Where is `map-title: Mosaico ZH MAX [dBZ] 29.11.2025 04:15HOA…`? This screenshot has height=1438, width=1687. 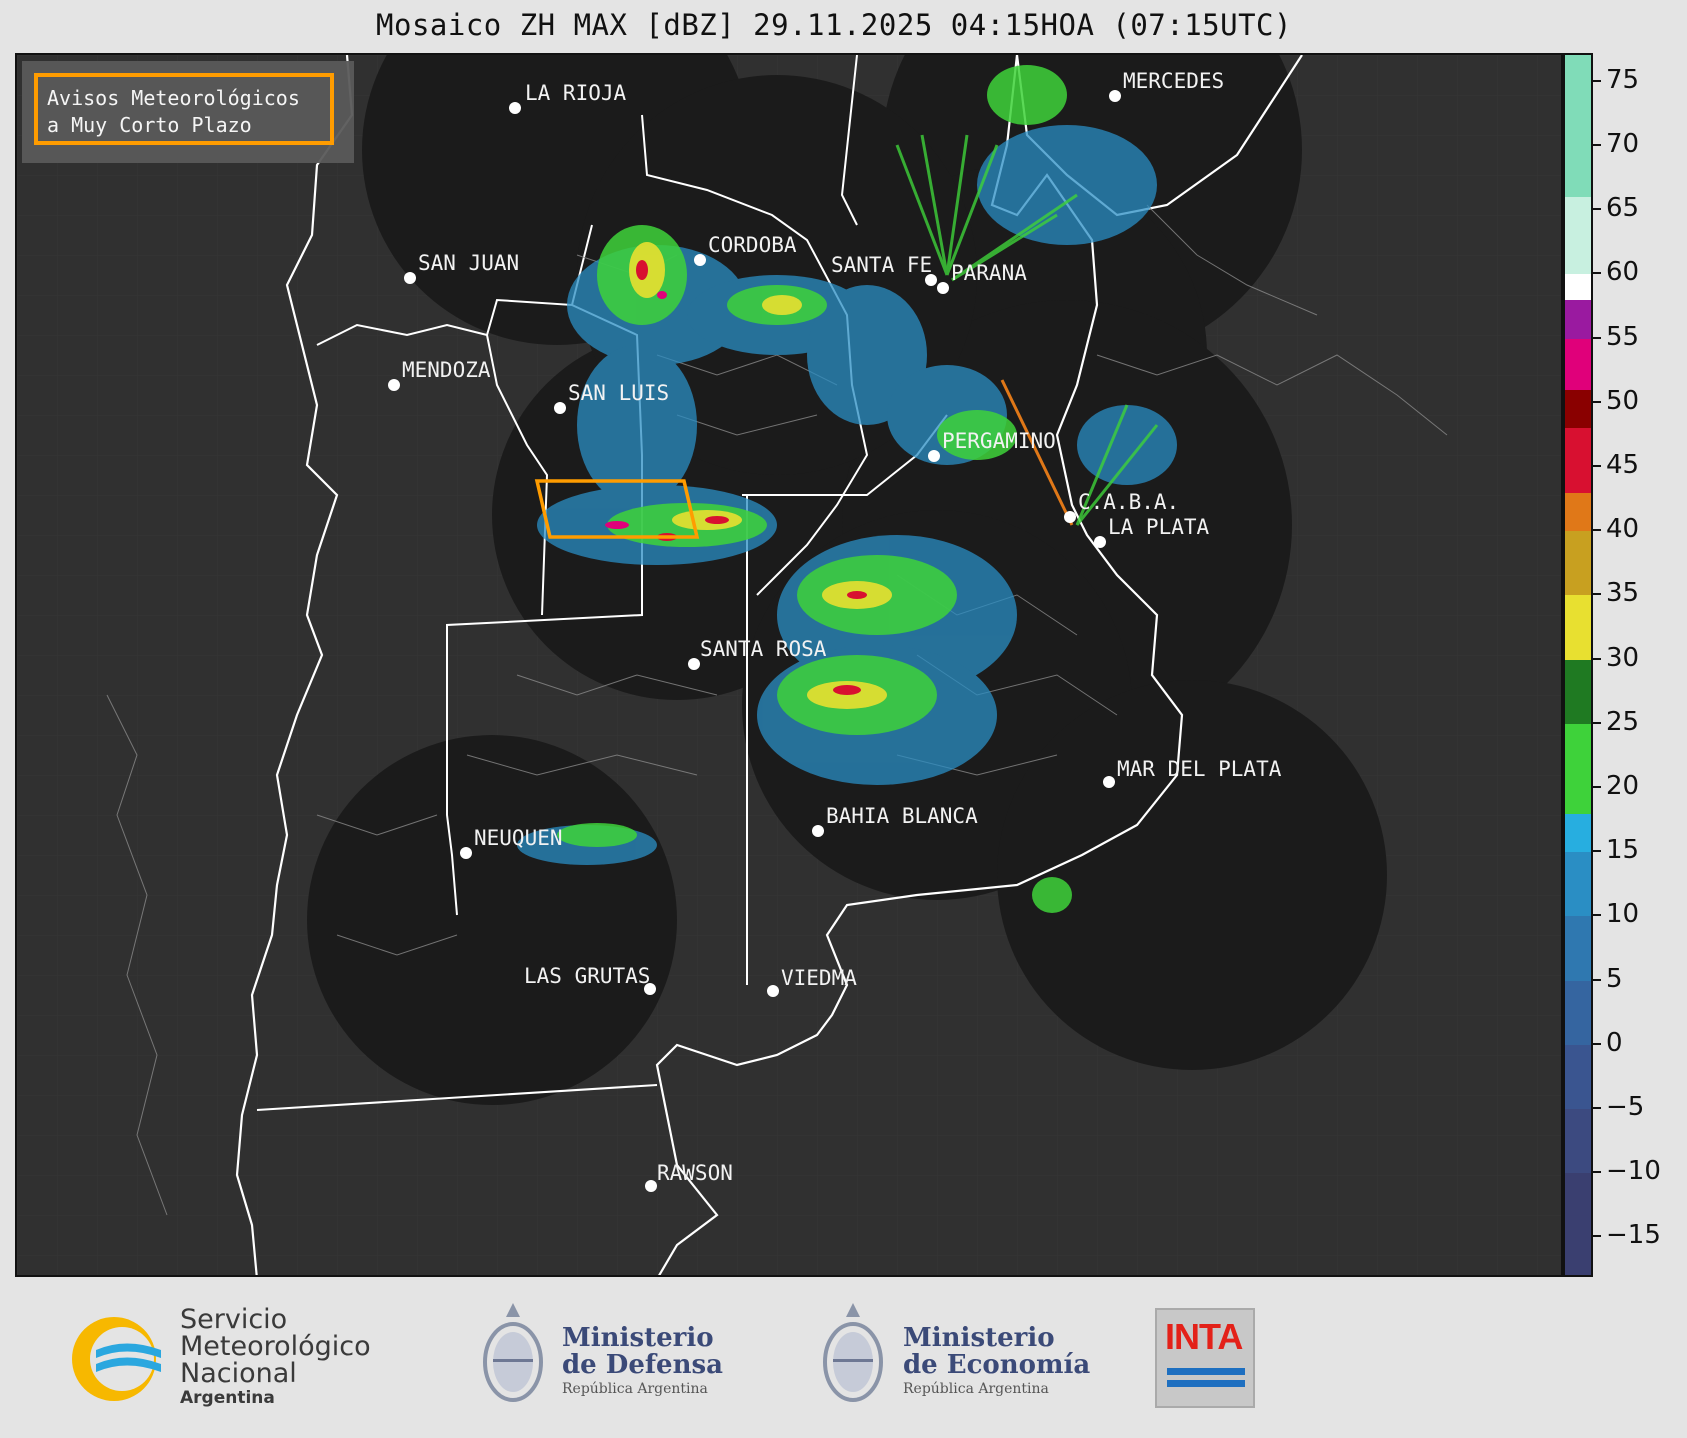 map-title: Mosaico ZH MAX [dBZ] 29.11.2025 04:15HOA… is located at coordinates (834, 25).